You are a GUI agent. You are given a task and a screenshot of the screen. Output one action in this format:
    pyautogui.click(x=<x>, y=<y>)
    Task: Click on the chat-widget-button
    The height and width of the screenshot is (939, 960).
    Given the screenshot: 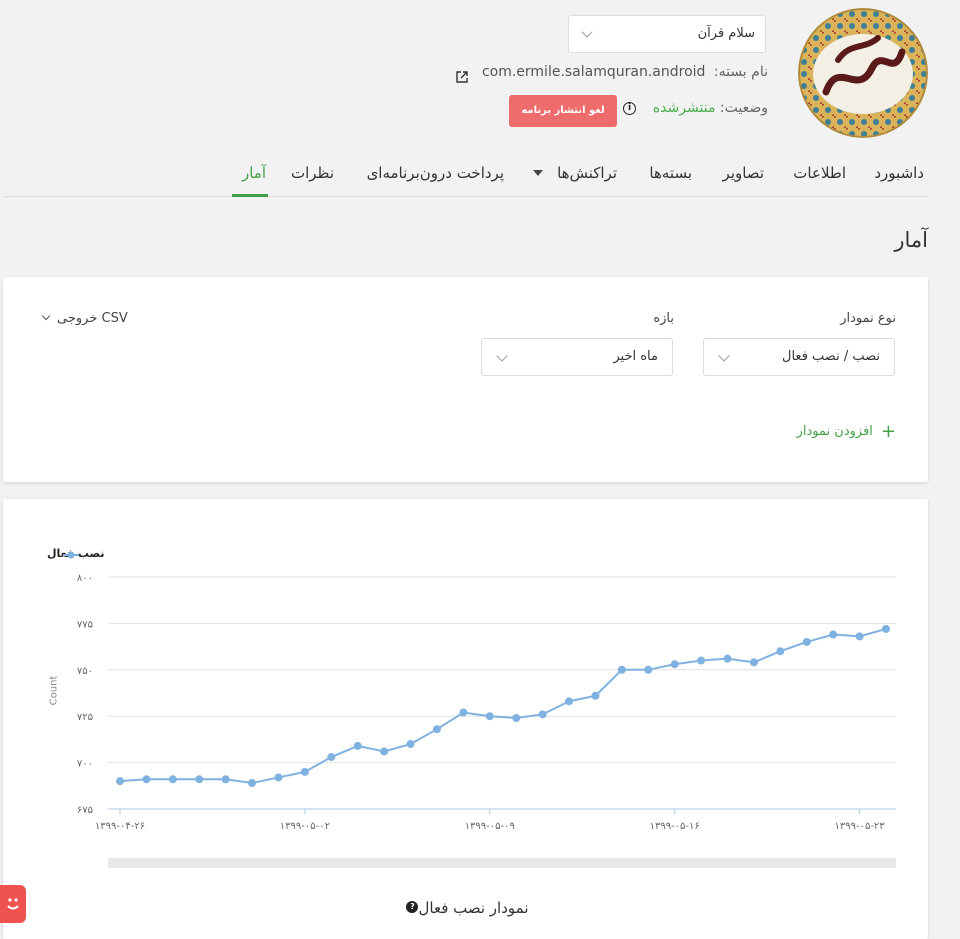 What is the action you would take?
    pyautogui.click(x=13, y=904)
    